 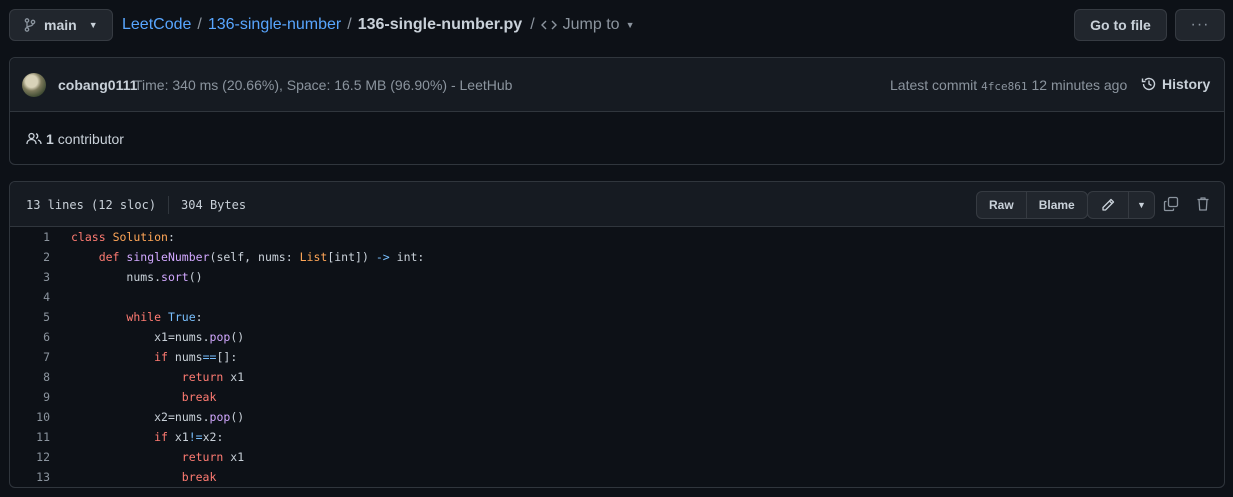 I want to click on code-text: x1=nums.pop(), so click(x=199, y=337).